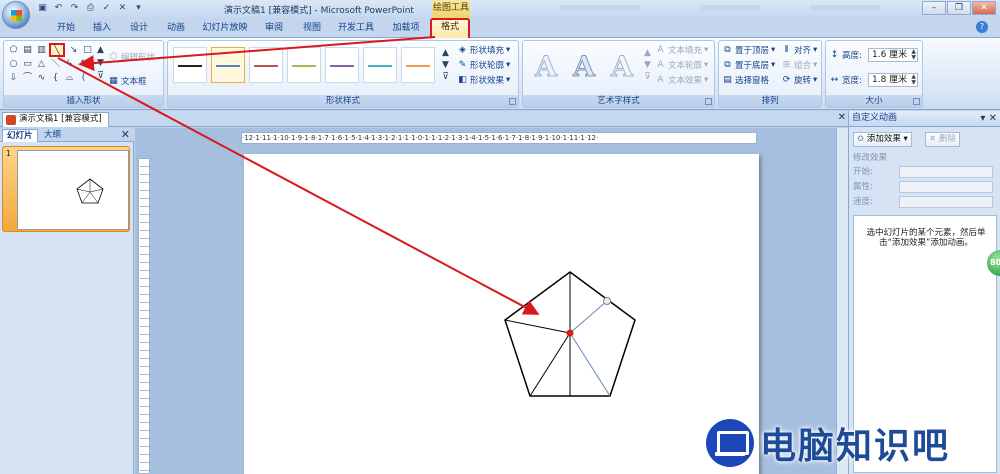 This screenshot has height=474, width=1000. Describe the element at coordinates (546, 67) in the screenshot. I see `wordart-style-1: A` at that location.